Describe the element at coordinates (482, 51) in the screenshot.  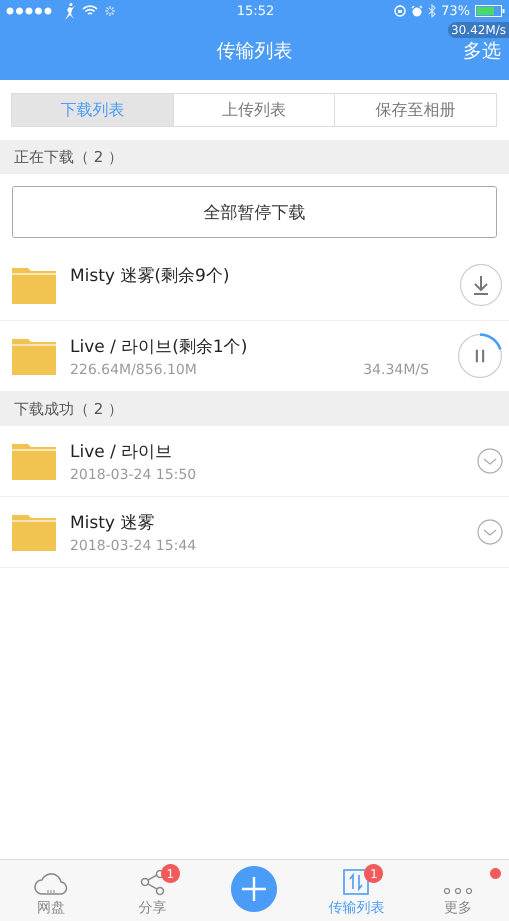
I see `multi-select-button: 多选` at that location.